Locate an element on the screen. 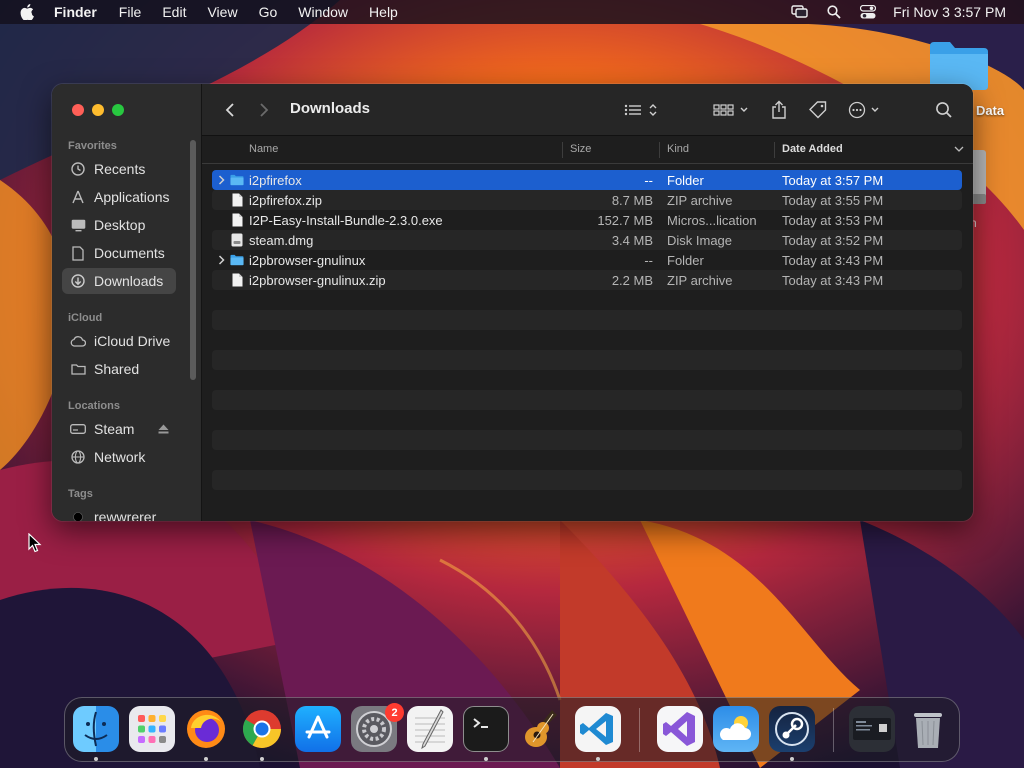  dock-textedit-icon is located at coordinates (430, 729).